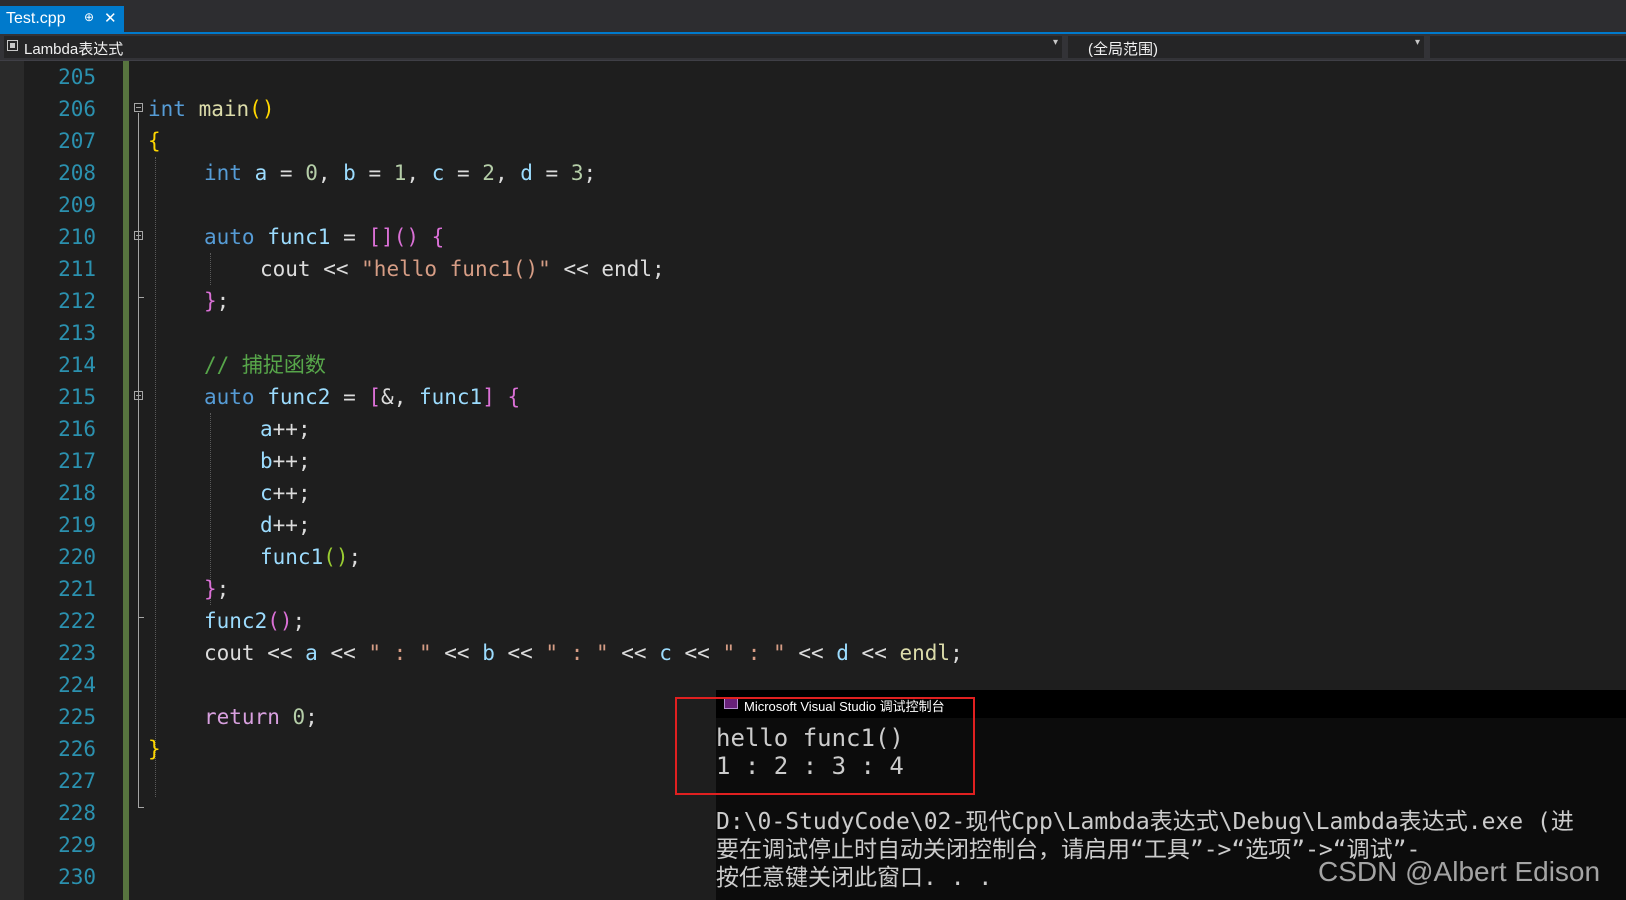  Describe the element at coordinates (138, 235) in the screenshot. I see `collapse-func1-icon` at that location.